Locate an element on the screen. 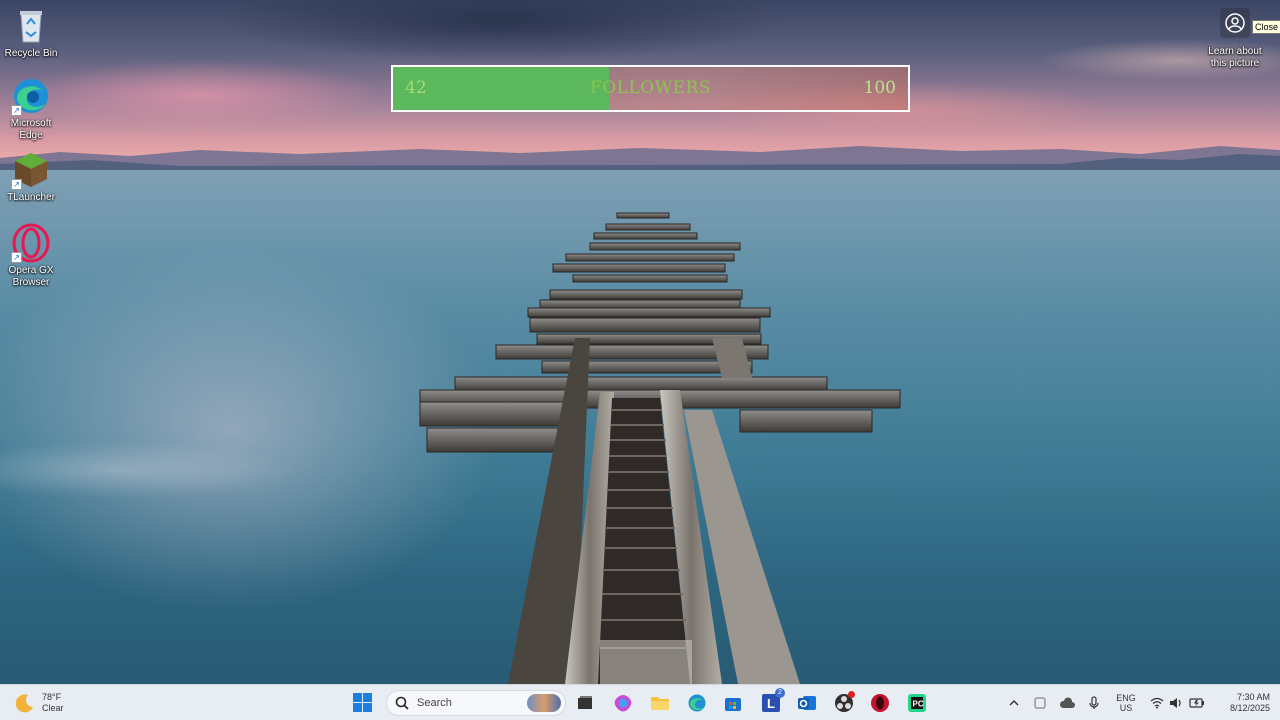 The height and width of the screenshot is (720, 1280). clock: 7:30 AM 8/12/2025 is located at coordinates (1241, 702).